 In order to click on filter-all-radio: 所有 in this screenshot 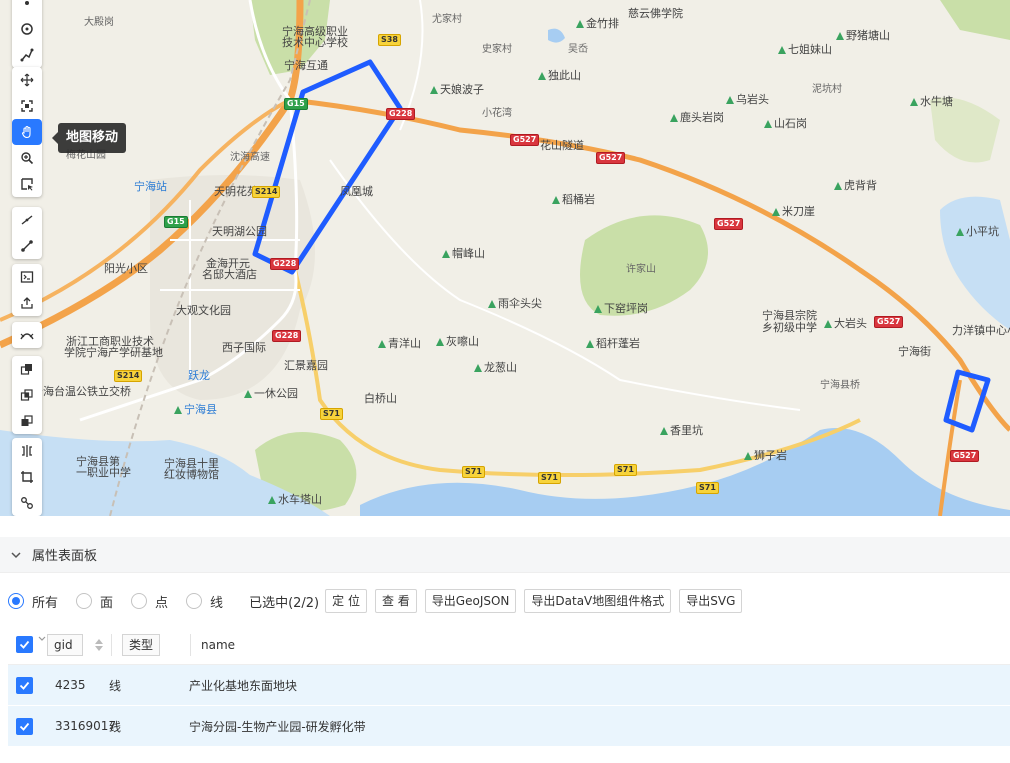, I will do `click(33, 601)`.